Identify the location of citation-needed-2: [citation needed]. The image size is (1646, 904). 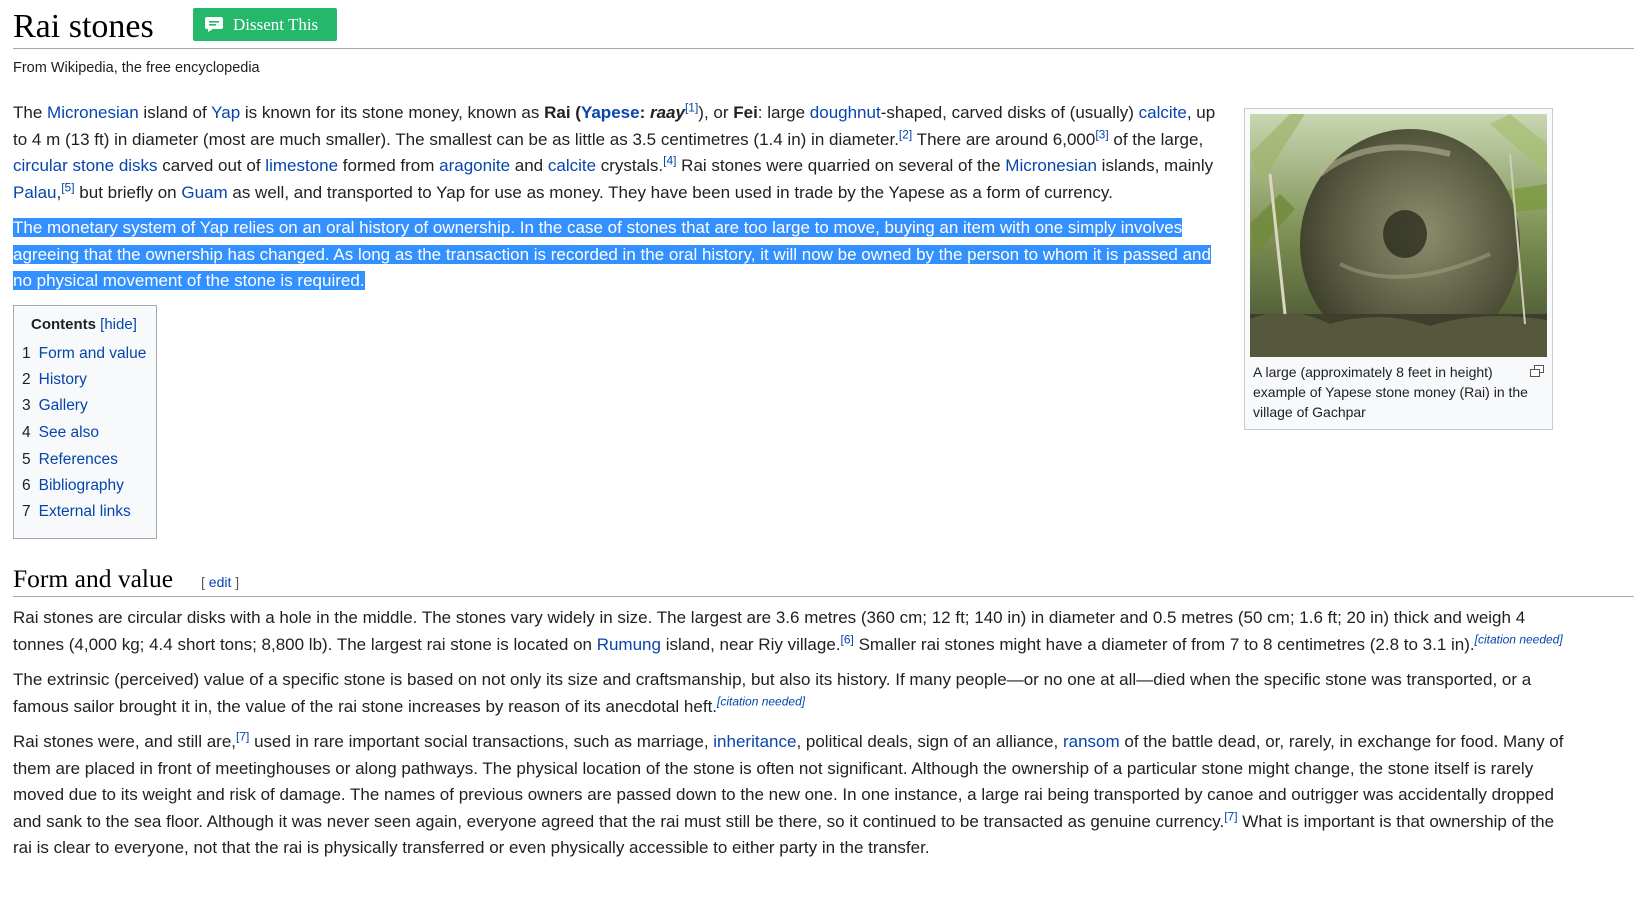
(761, 701).